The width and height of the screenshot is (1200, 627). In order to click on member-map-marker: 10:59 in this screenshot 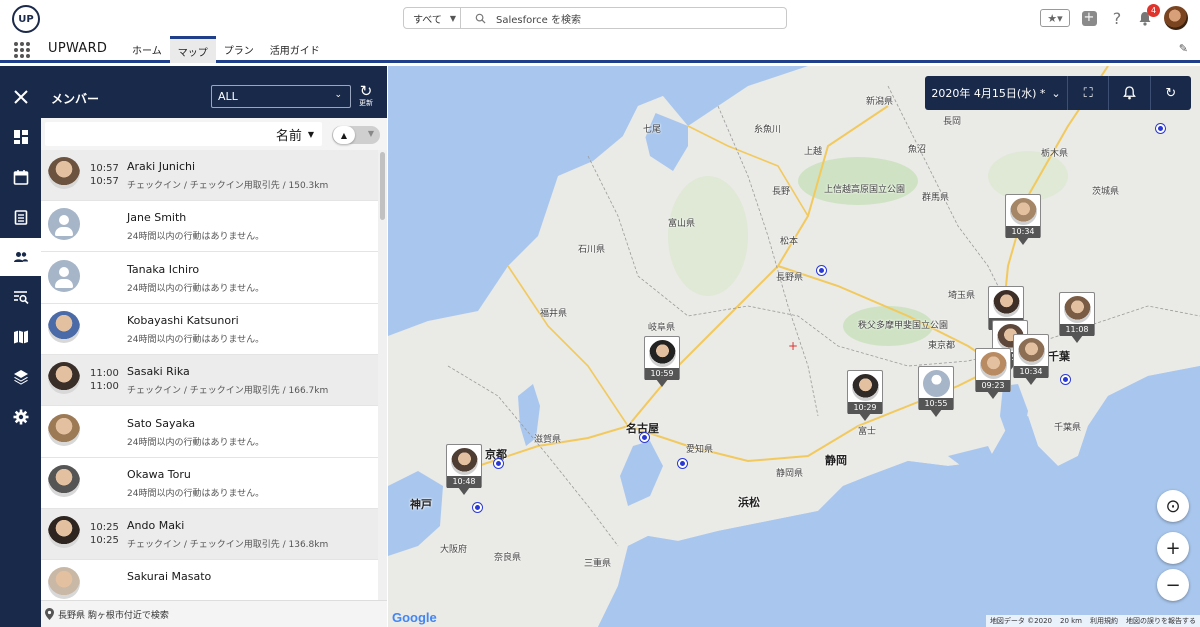, I will do `click(662, 362)`.